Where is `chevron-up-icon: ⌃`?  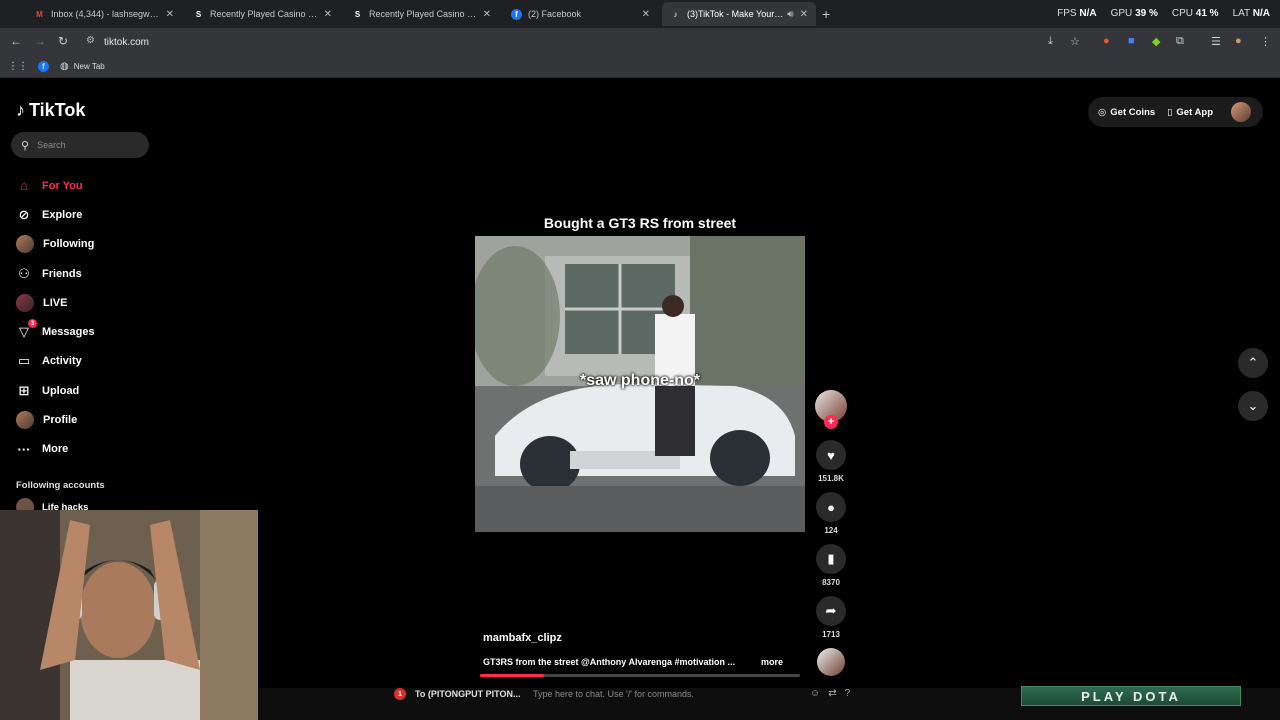
chevron-up-icon: ⌃ is located at coordinates (1253, 362).